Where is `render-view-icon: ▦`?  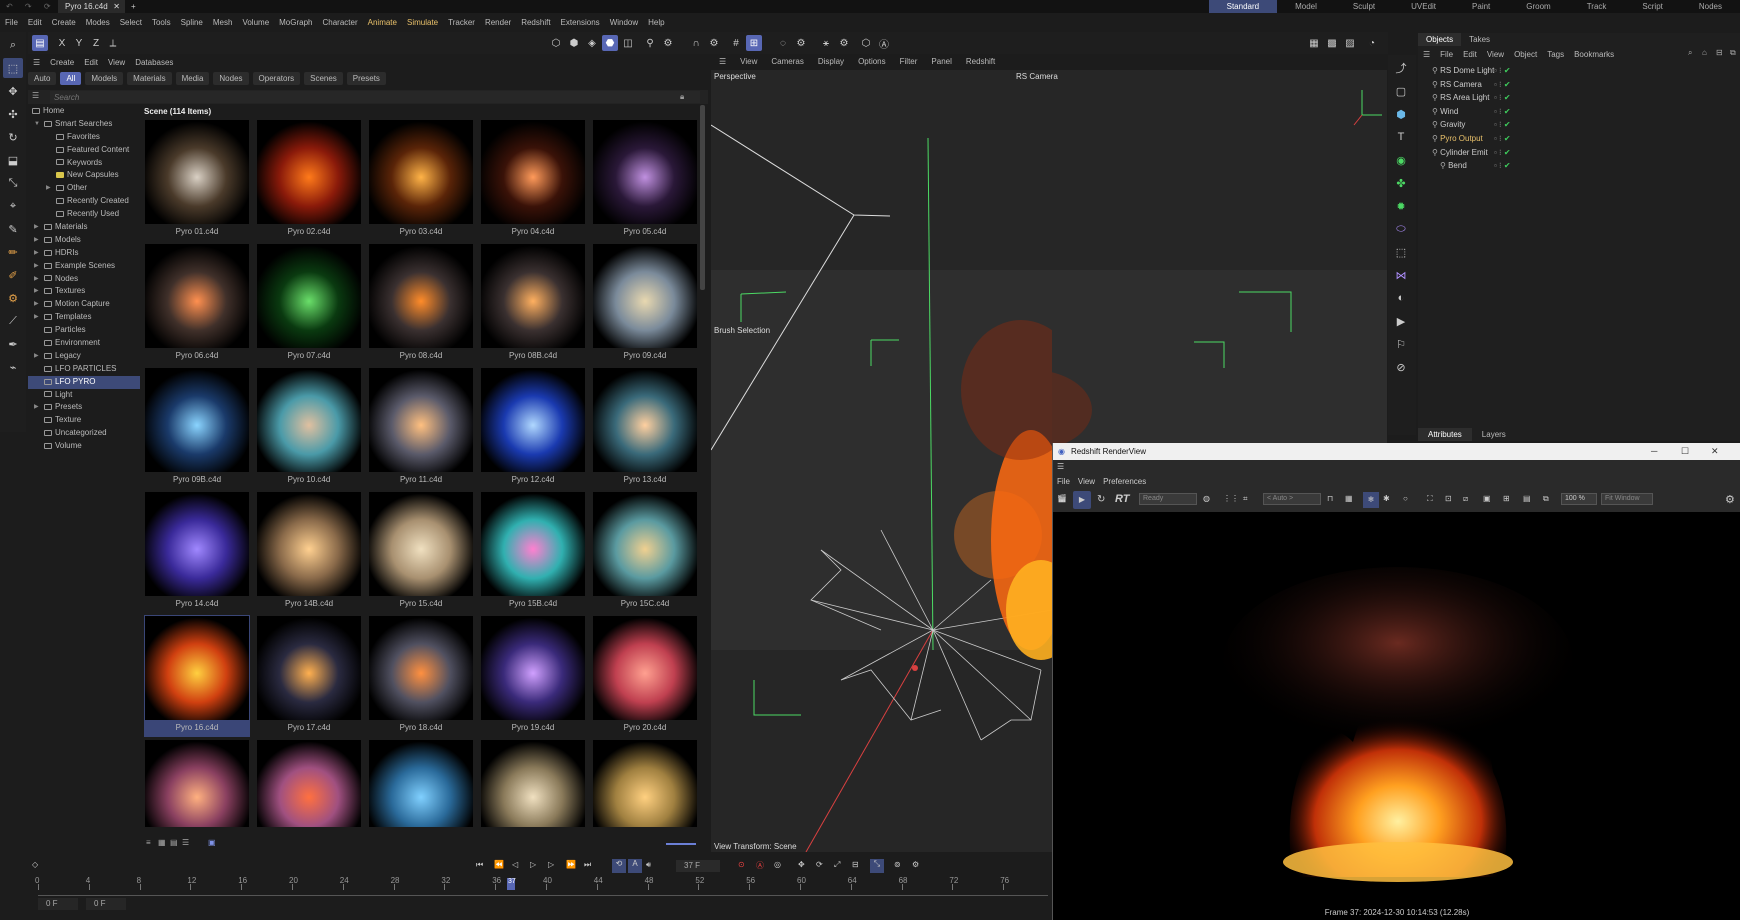 render-view-icon: ▦ is located at coordinates (1314, 43).